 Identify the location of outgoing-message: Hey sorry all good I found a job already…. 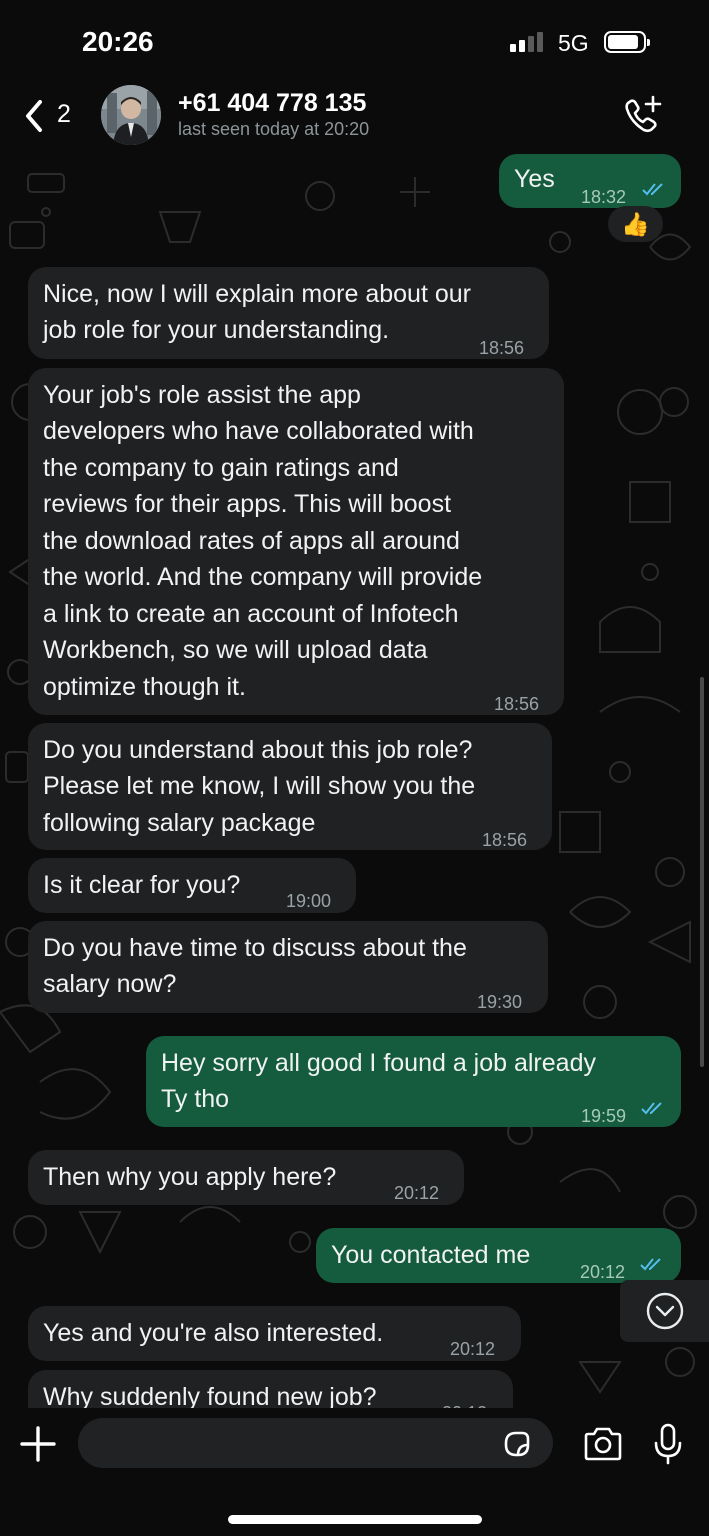
(413, 1081).